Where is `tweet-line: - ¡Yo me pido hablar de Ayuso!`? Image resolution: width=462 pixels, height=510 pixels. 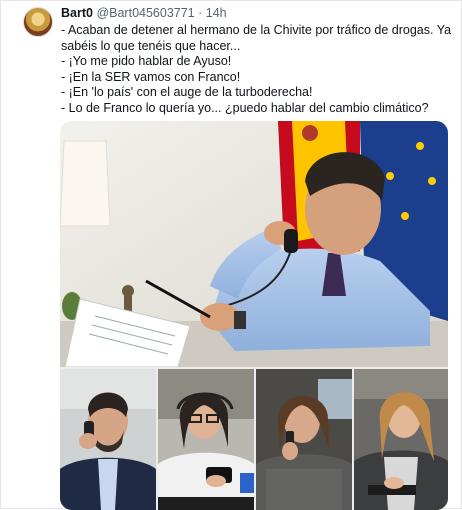
tweet-line: - ¡Yo me pido hablar de Ayuso! is located at coordinates (146, 61).